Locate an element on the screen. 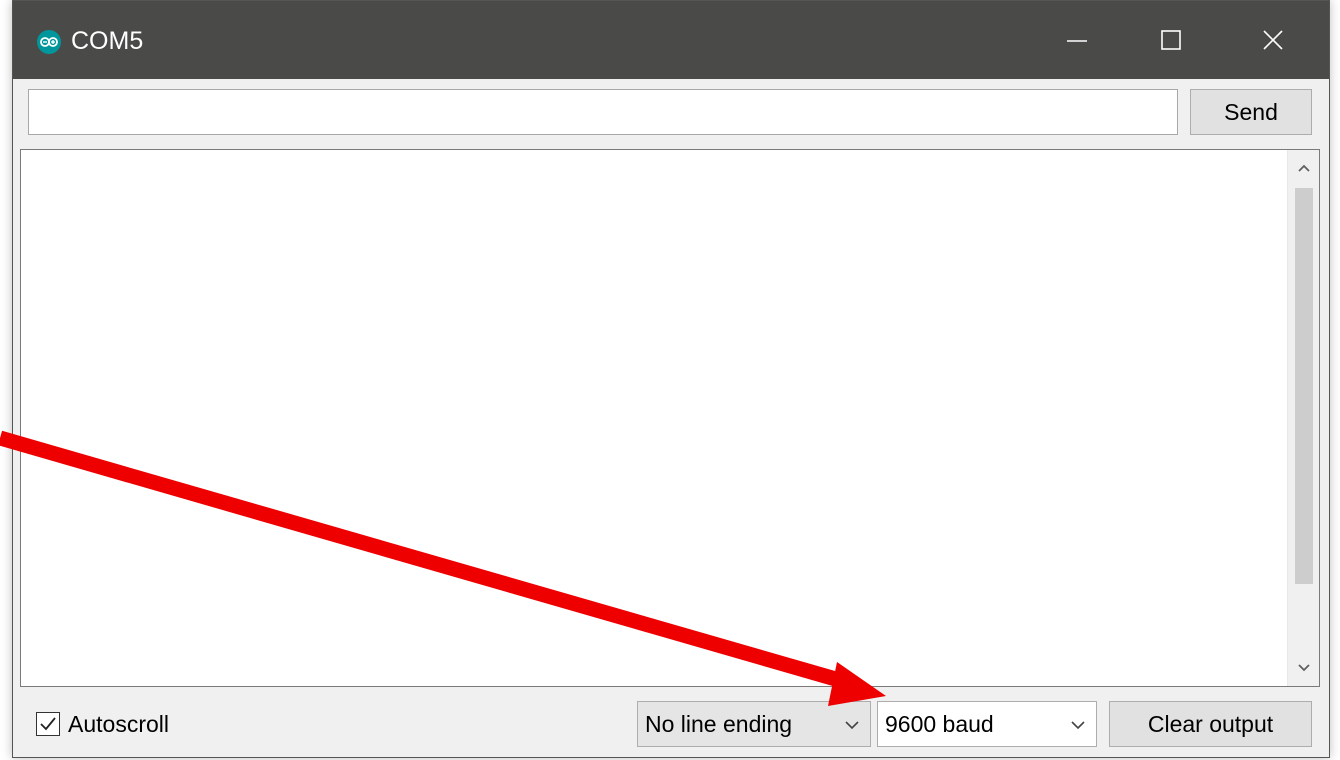 The height and width of the screenshot is (760, 1340). minimize-icon is located at coordinates (1077, 41).